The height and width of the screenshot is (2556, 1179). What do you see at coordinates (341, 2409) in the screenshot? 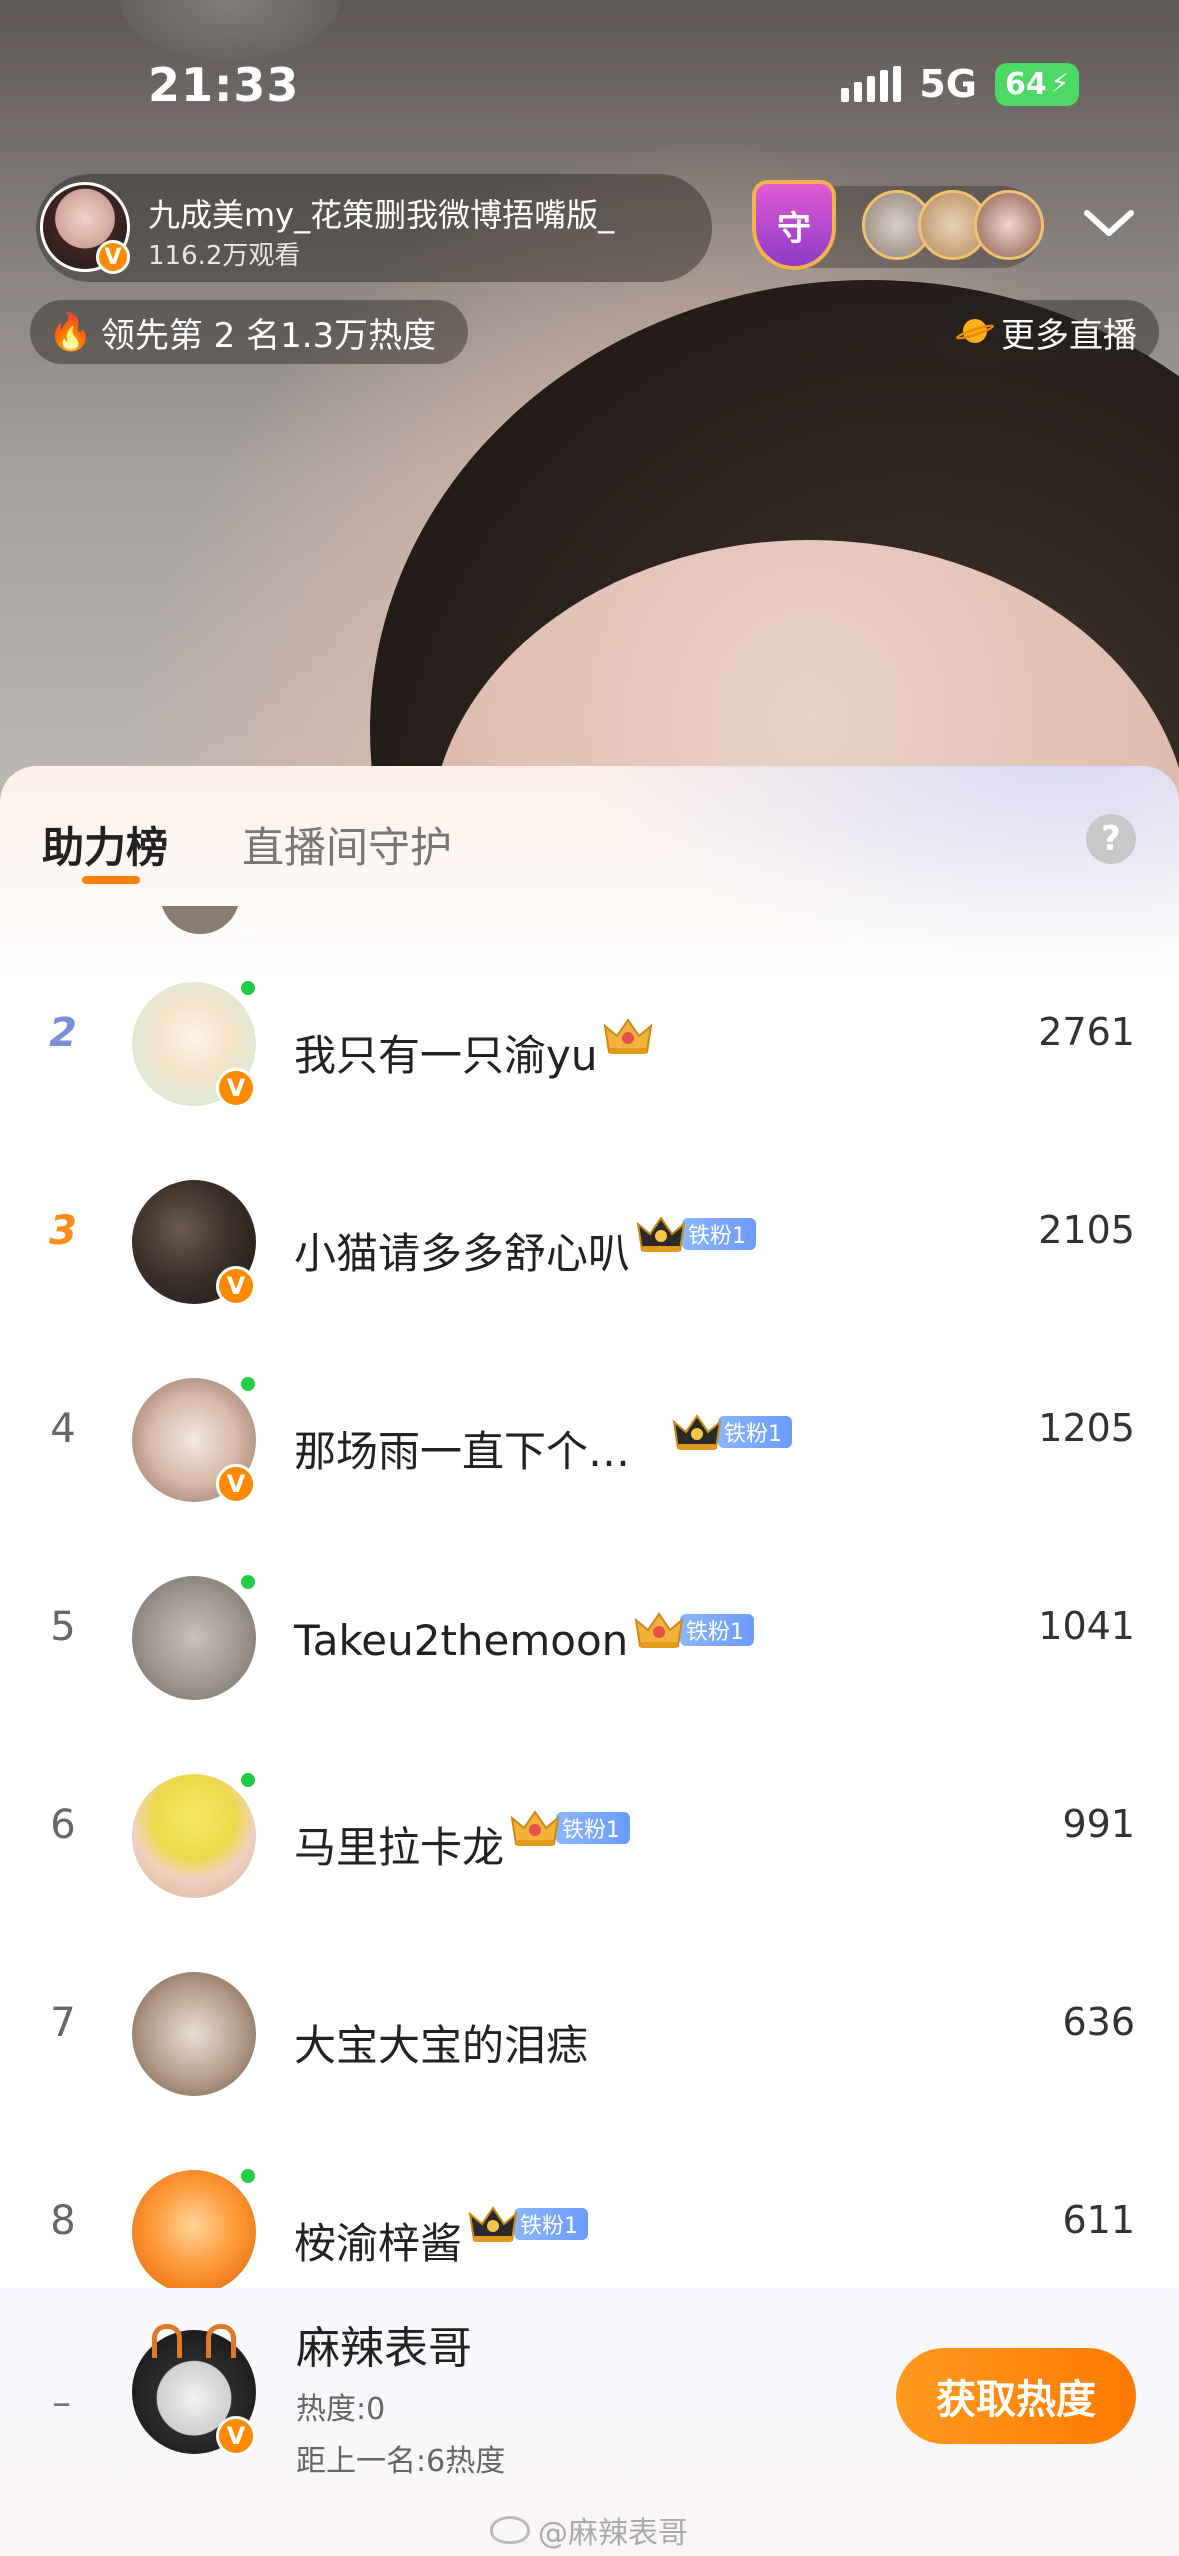
I see `my-heat: 热度:0` at bounding box center [341, 2409].